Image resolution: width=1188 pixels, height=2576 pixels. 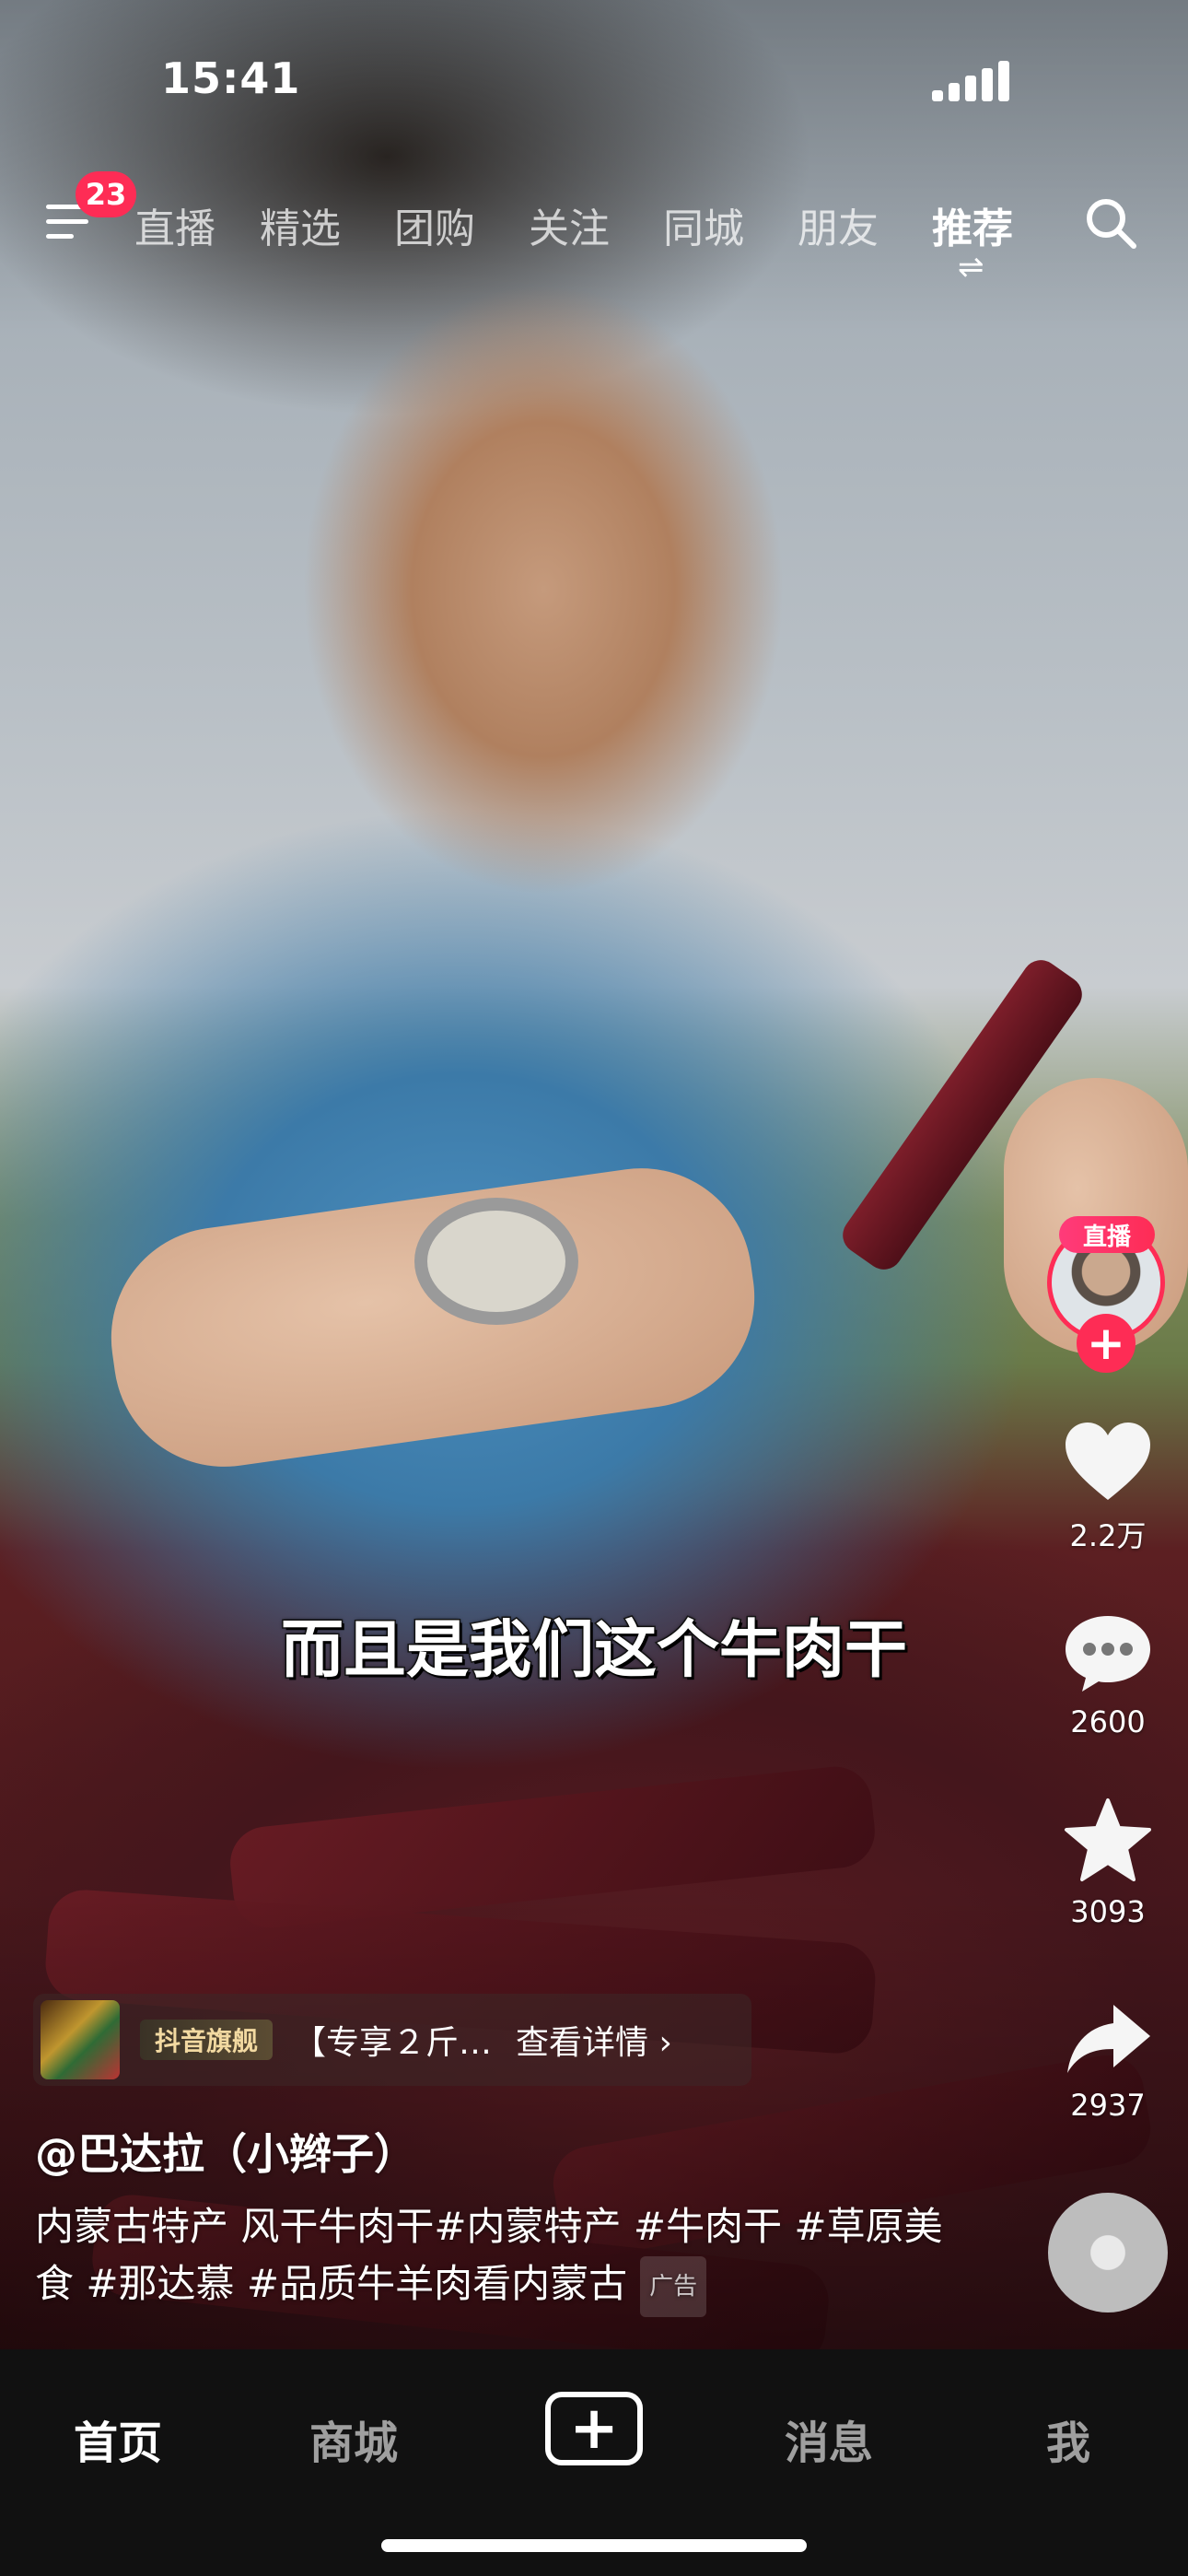 I want to click on favorite-count: 3093, so click(x=1108, y=1912).